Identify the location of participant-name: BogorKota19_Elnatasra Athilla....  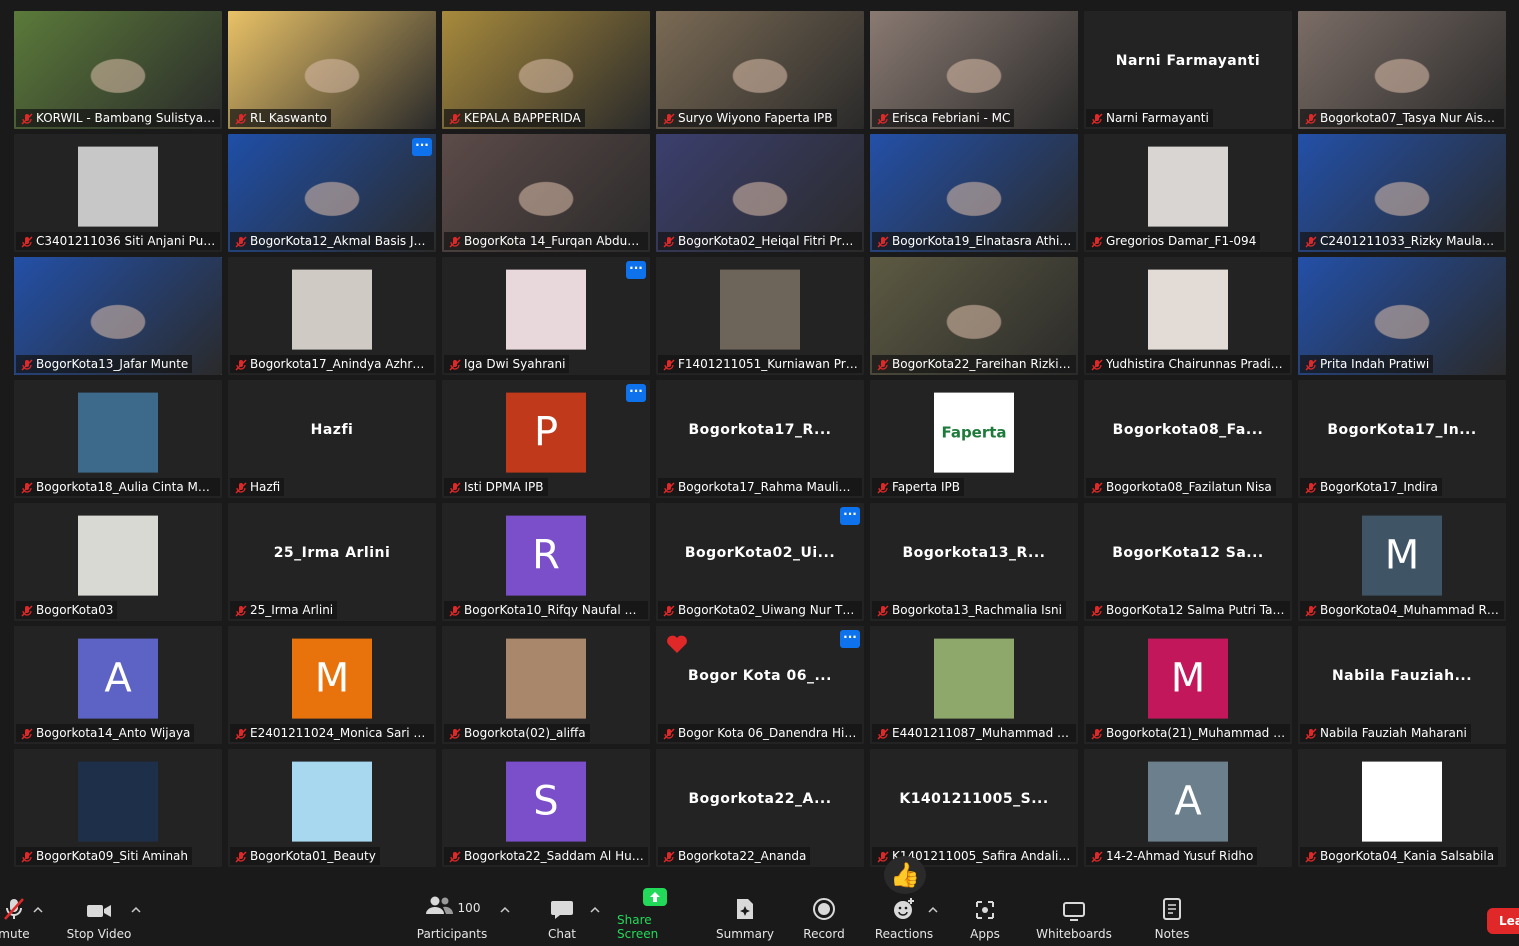
(984, 241).